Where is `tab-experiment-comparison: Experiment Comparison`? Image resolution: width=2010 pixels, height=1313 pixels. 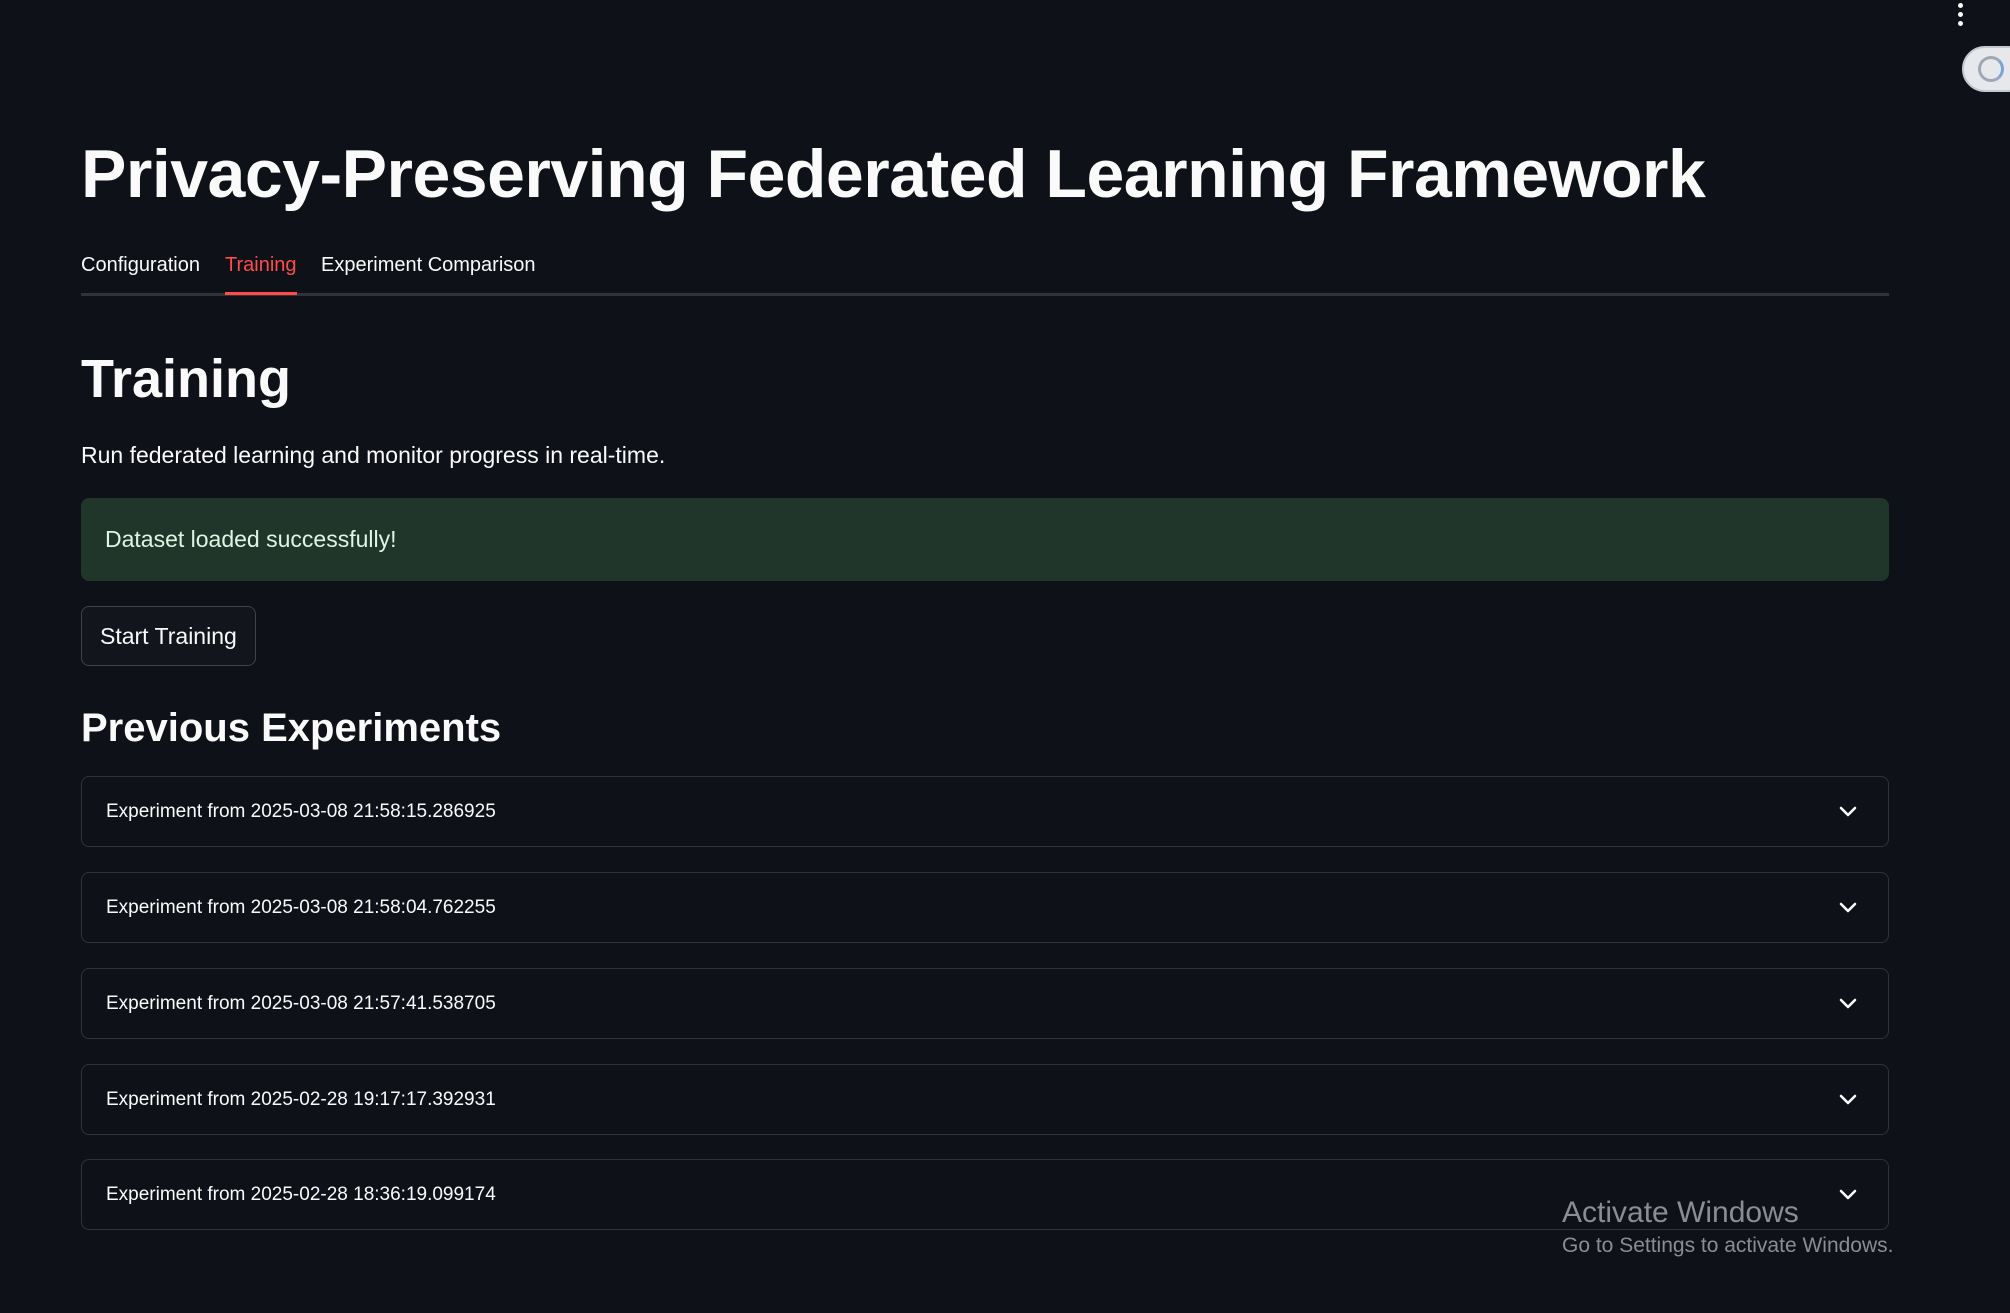
tab-experiment-comparison: Experiment Comparison is located at coordinates (428, 265).